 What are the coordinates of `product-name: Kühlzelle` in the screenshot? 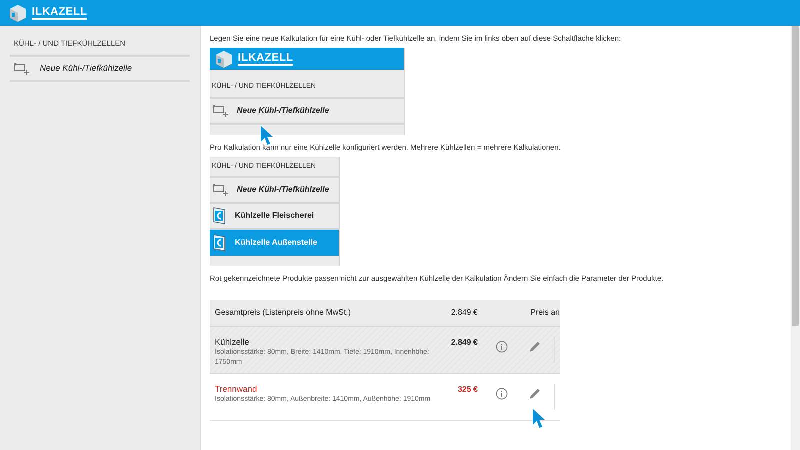 It's located at (232, 342).